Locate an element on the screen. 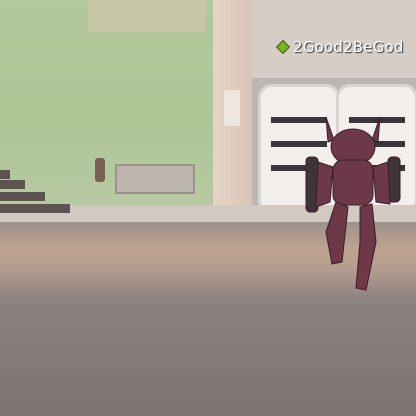 This screenshot has height=416, width=416. wall-sign is located at coordinates (155, 179).